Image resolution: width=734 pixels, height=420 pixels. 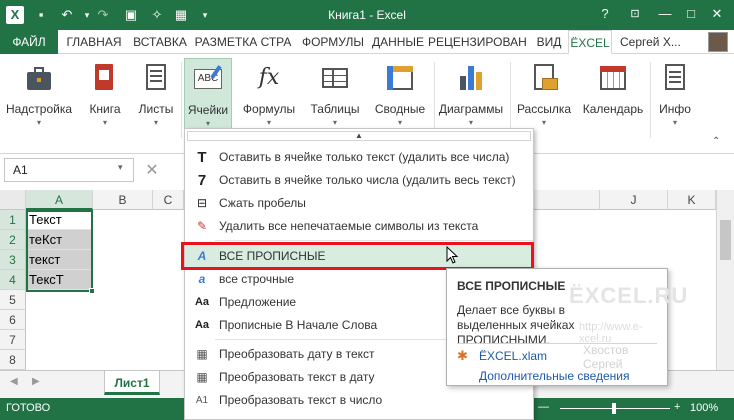 I want to click on tooltip-title: ВСЕ ПРОПИСНЫЕ, so click(x=511, y=286).